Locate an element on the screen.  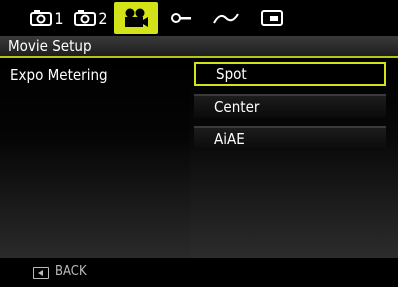
tab-setup is located at coordinates (181, 18).